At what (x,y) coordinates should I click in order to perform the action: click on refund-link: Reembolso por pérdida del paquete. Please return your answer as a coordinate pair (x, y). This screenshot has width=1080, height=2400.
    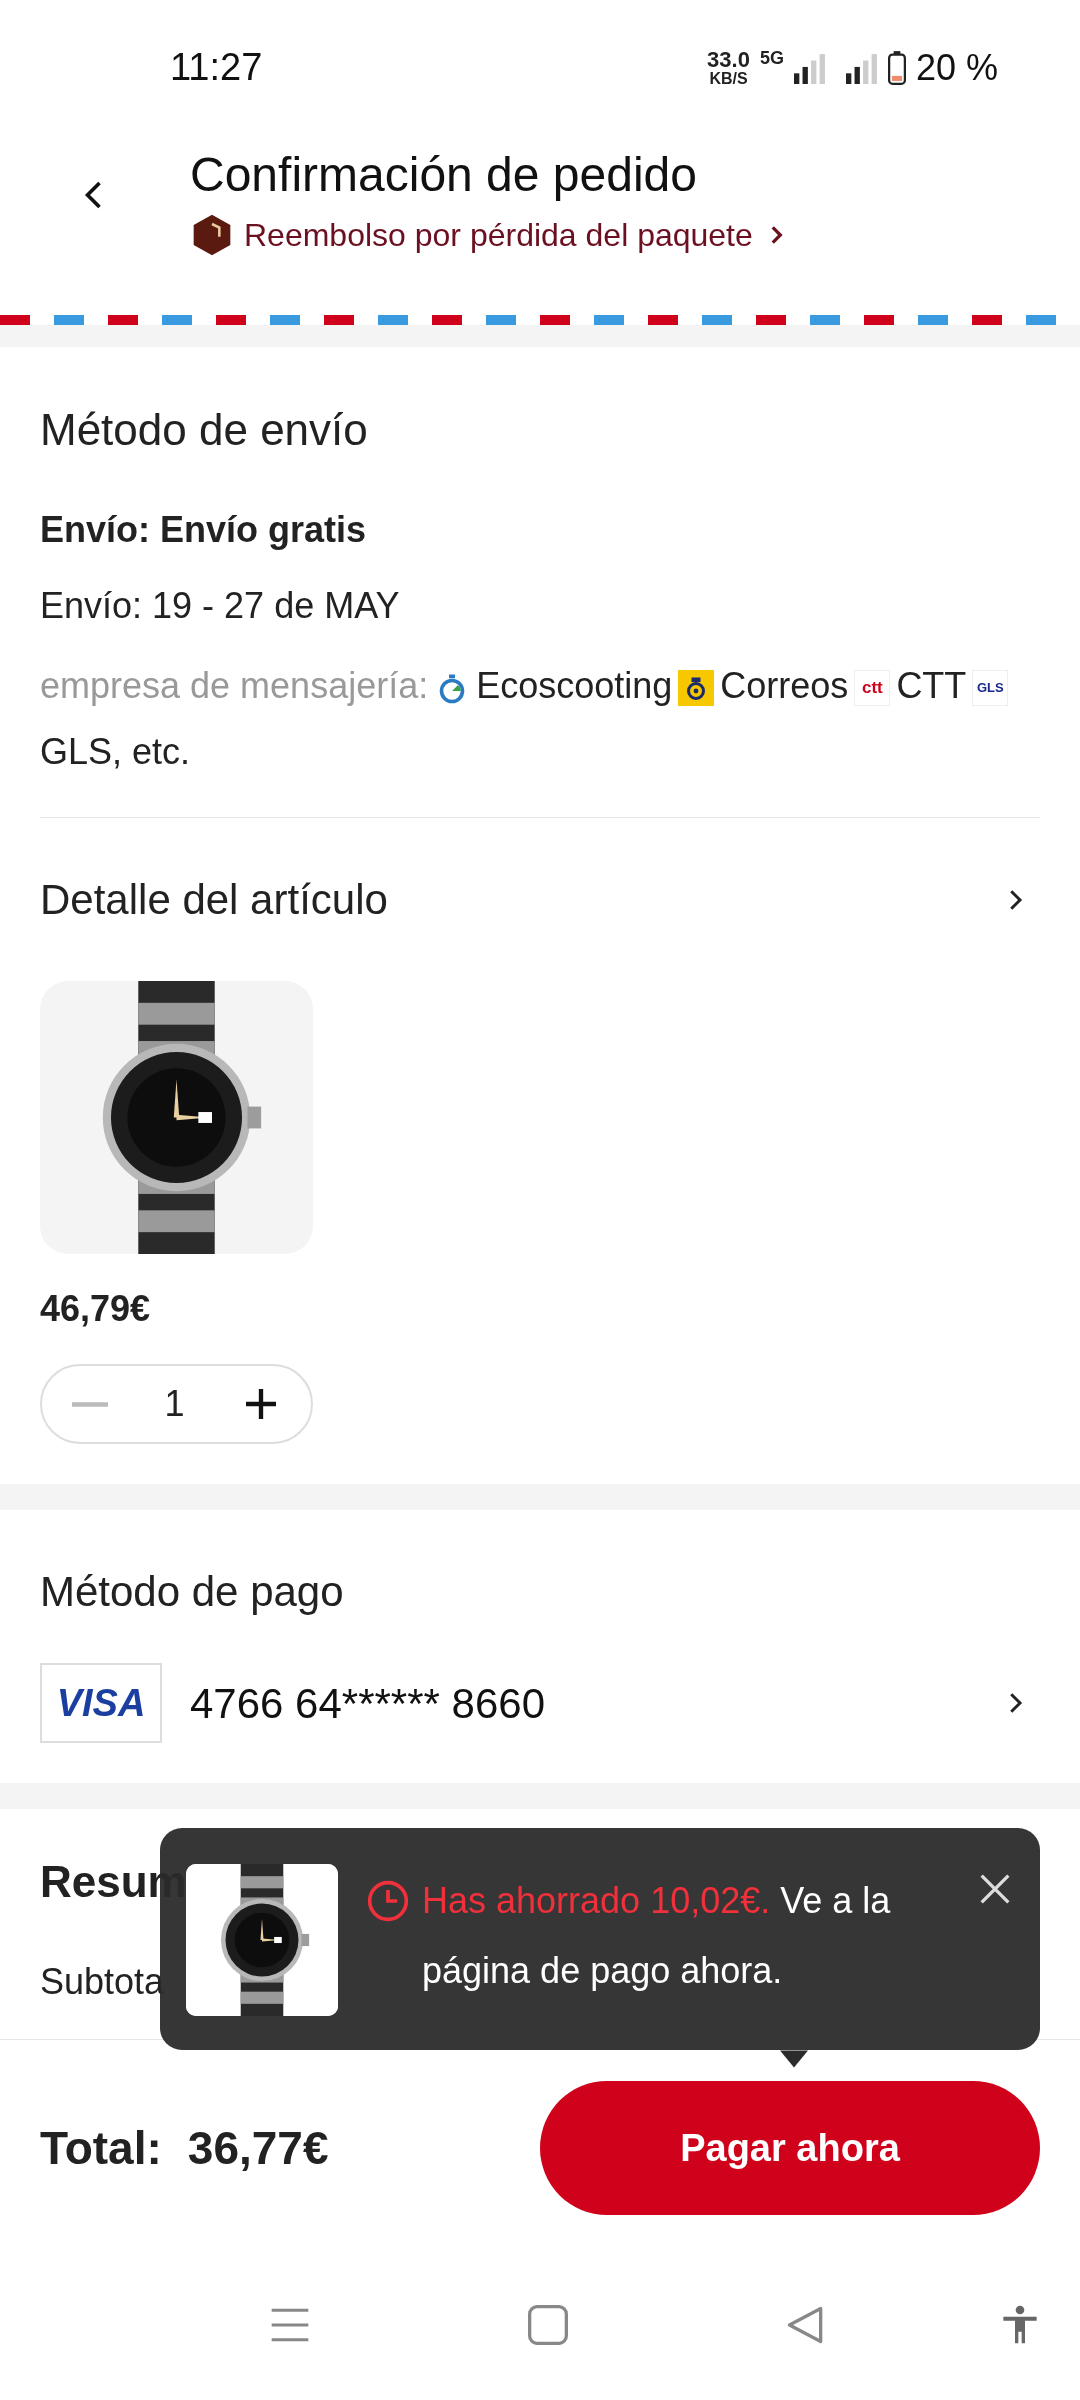
    Looking at the image, I should click on (489, 235).